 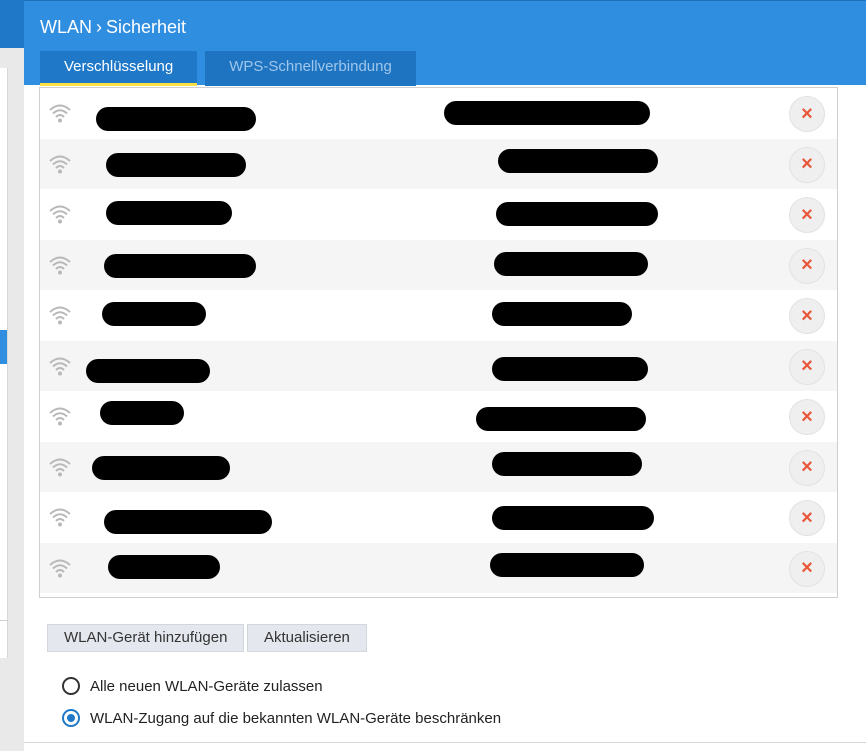 I want to click on radio-circle-restrict, so click(x=71, y=718).